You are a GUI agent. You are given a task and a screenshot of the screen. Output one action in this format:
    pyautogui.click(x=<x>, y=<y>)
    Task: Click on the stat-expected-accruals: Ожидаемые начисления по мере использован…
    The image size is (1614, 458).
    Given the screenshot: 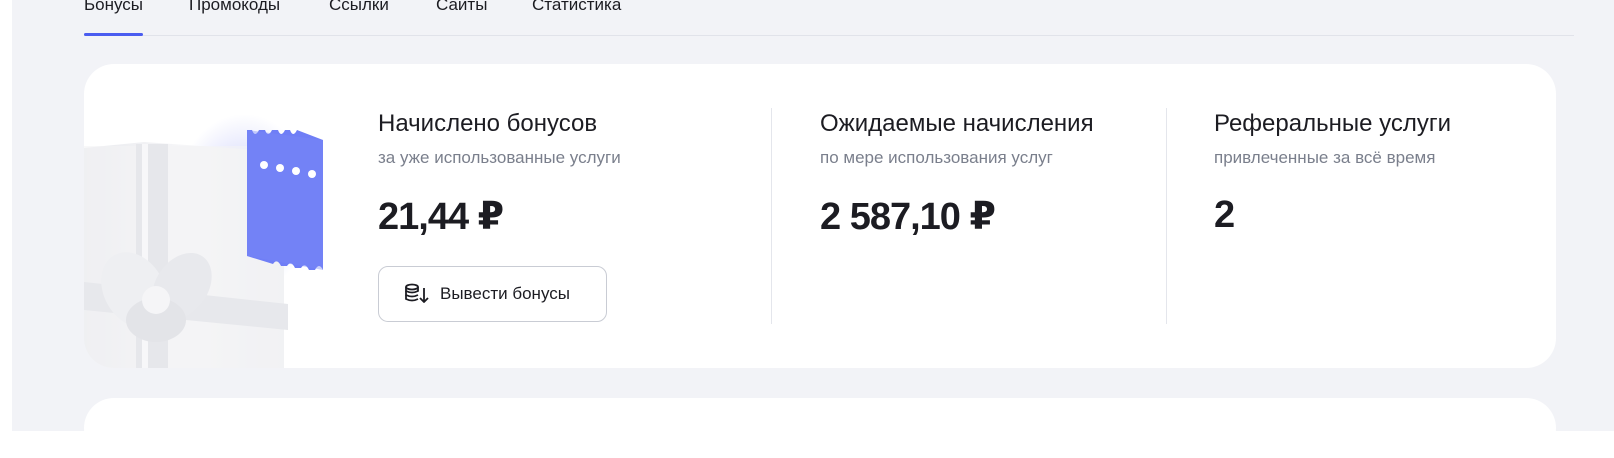 What is the action you would take?
    pyautogui.click(x=990, y=216)
    